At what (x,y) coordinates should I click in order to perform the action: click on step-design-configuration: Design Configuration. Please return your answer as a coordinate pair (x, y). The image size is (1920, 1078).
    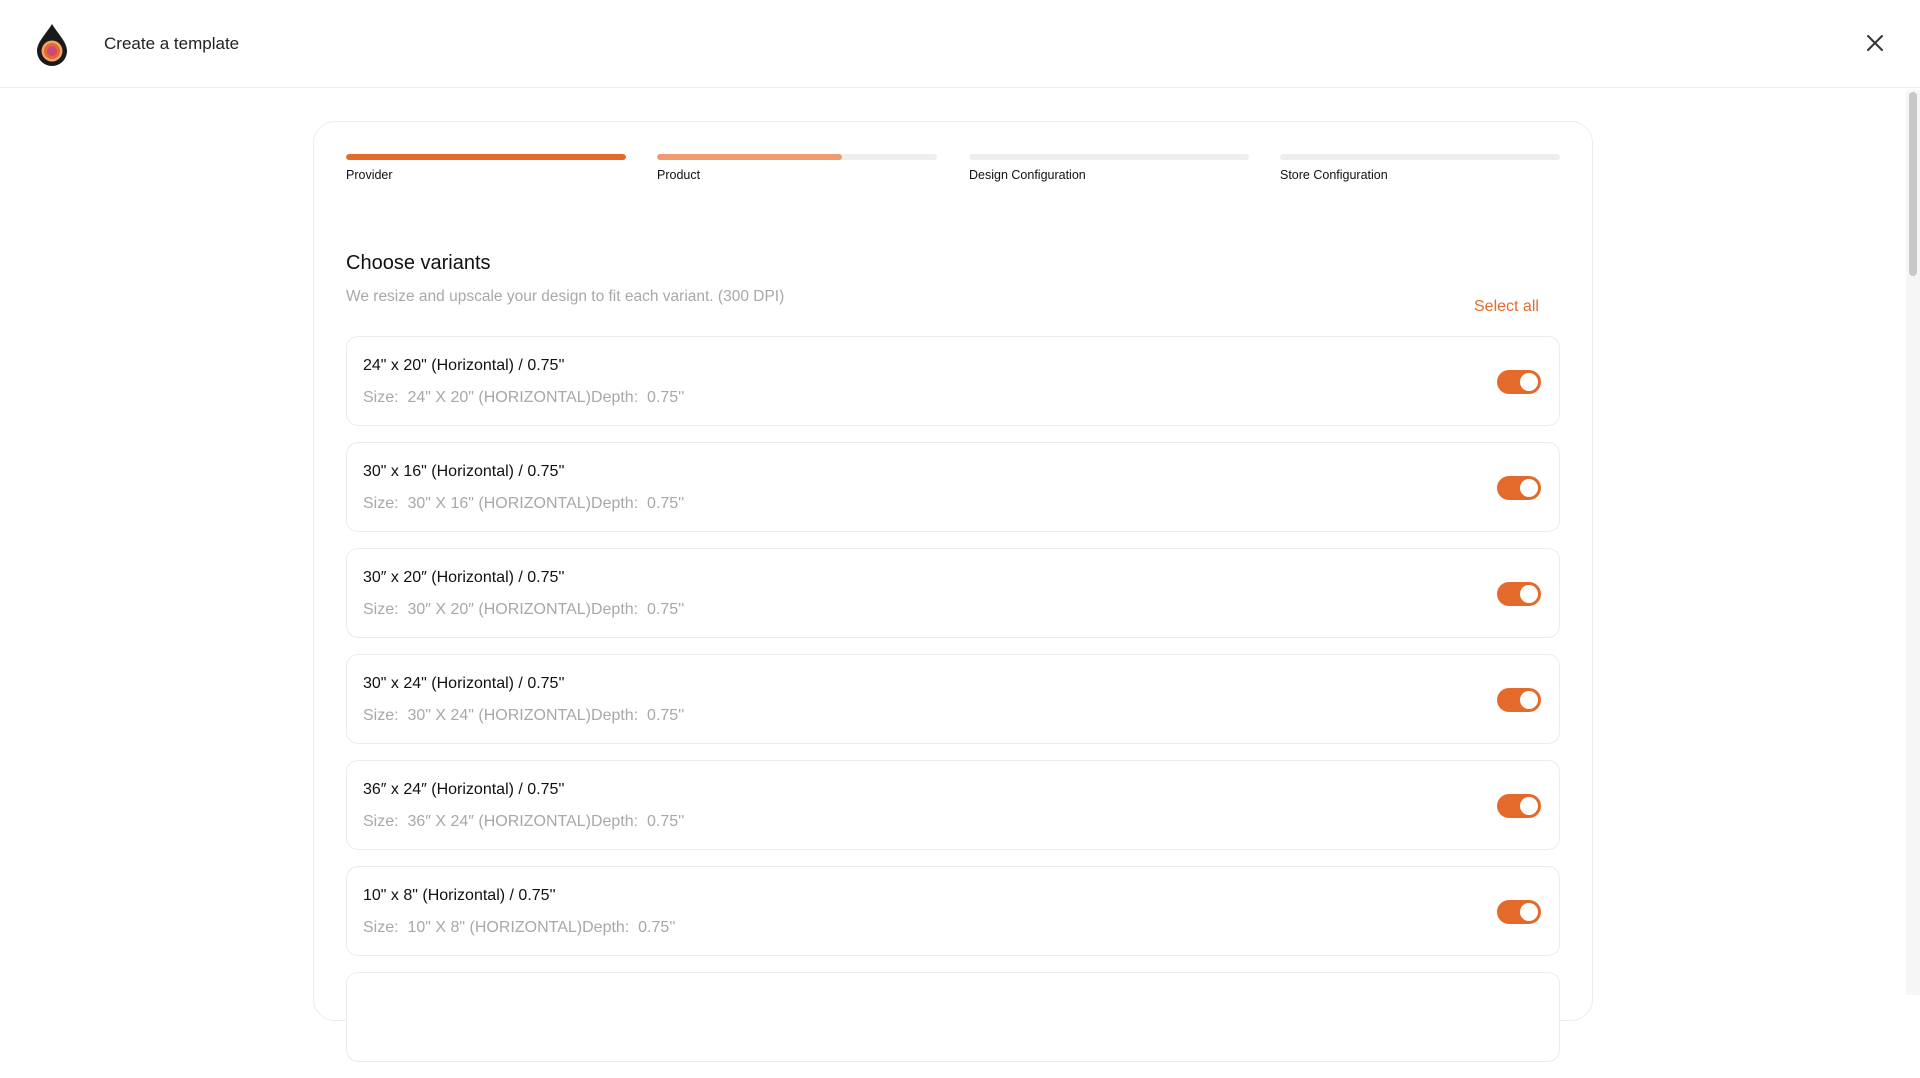
    Looking at the image, I should click on (1109, 168).